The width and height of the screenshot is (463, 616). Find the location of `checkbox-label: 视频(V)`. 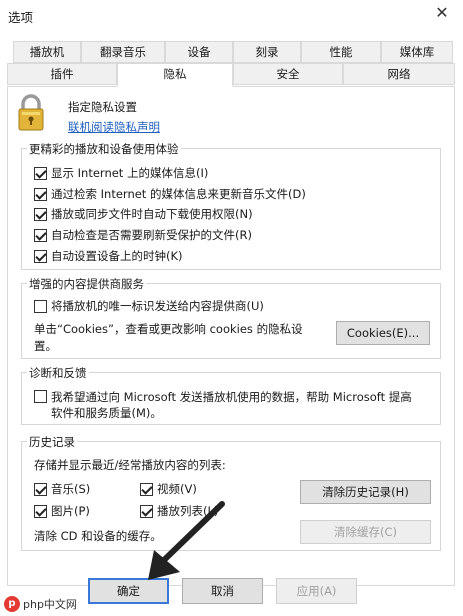

checkbox-label: 视频(V) is located at coordinates (177, 489).